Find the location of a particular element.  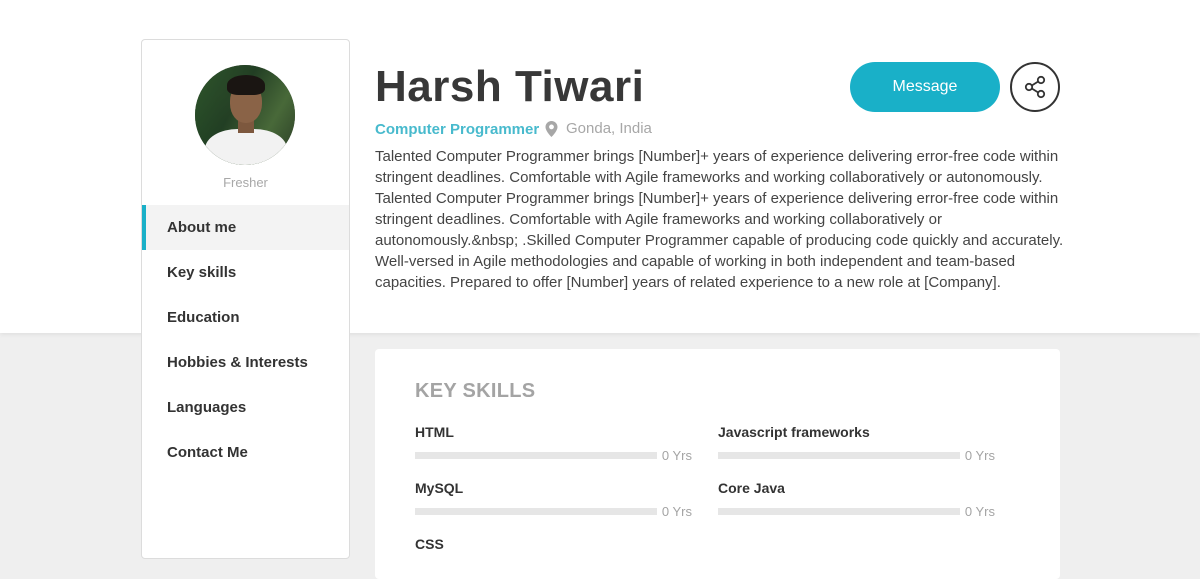

location: Gonda, India is located at coordinates (598, 128).